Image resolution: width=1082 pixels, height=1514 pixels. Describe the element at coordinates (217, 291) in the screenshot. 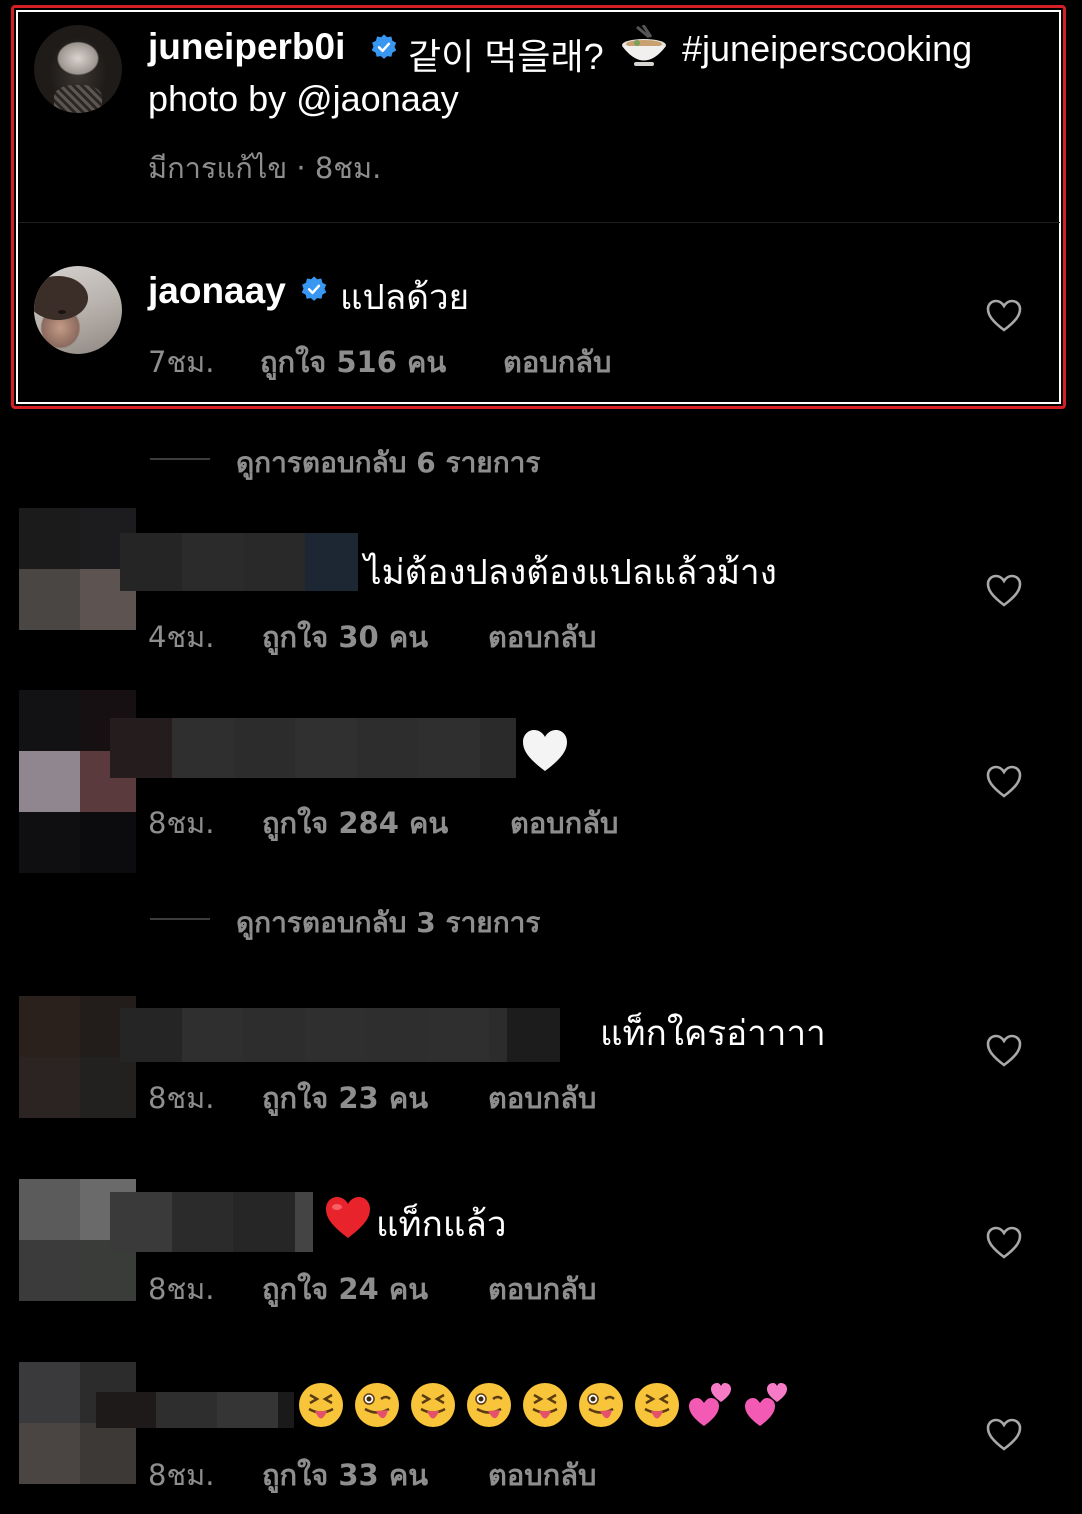

I see `comment-author-username: jaonaay` at that location.